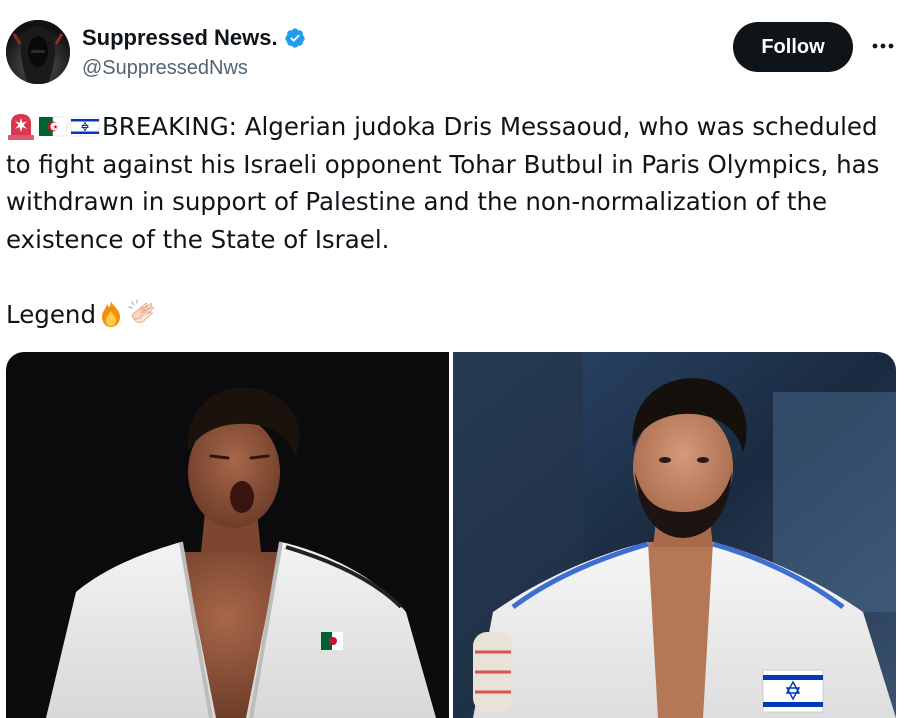 This screenshot has width=920, height=718. Describe the element at coordinates (180, 38) in the screenshot. I see `author-display-name: Suppressed News.` at that location.